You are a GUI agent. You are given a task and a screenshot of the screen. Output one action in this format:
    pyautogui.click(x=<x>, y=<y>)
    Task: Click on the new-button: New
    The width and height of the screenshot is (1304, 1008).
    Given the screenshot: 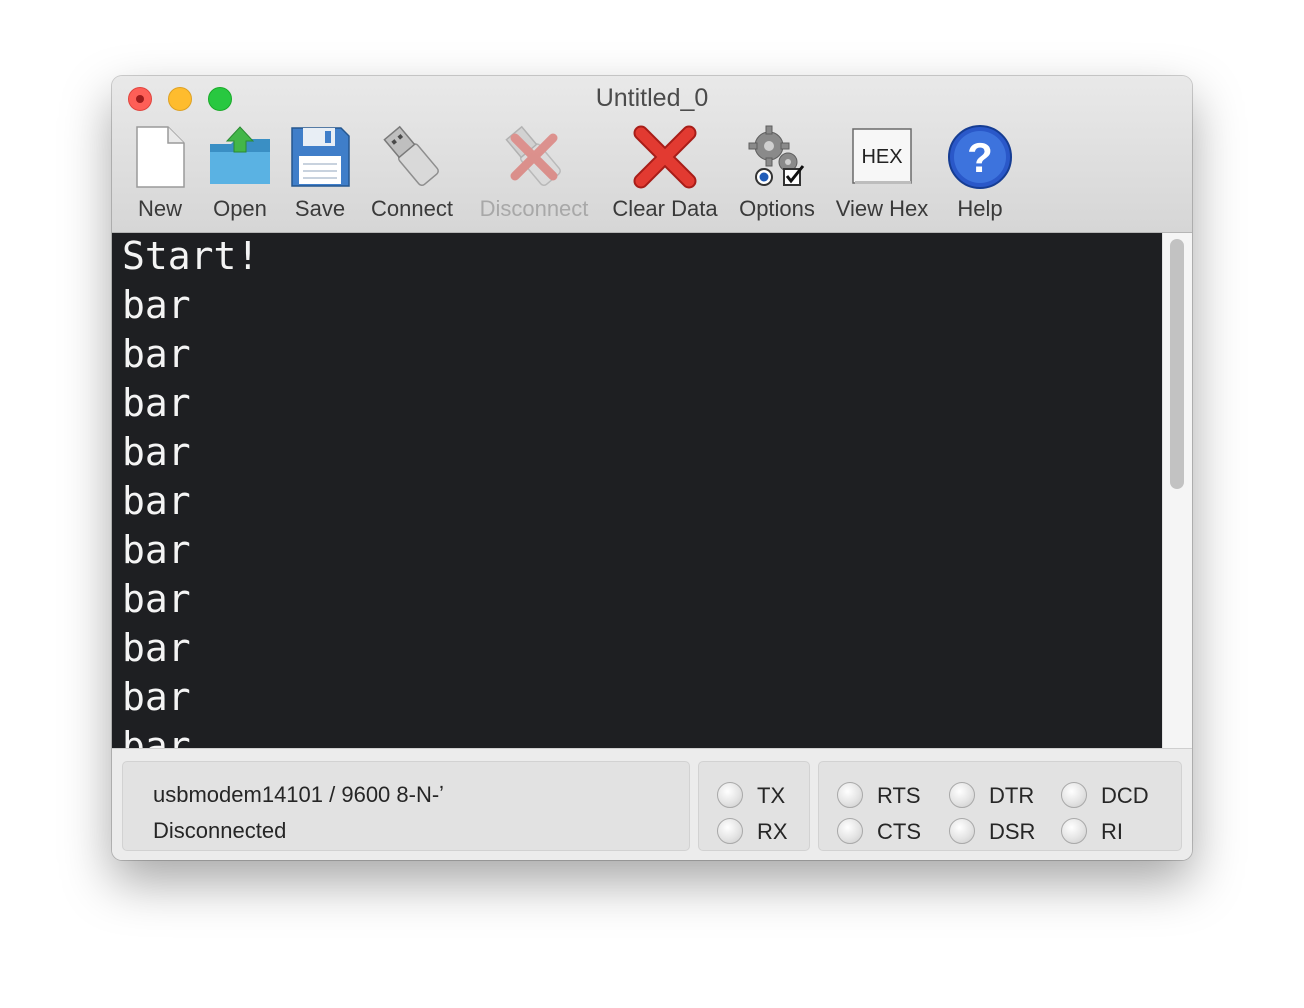 What is the action you would take?
    pyautogui.click(x=160, y=174)
    